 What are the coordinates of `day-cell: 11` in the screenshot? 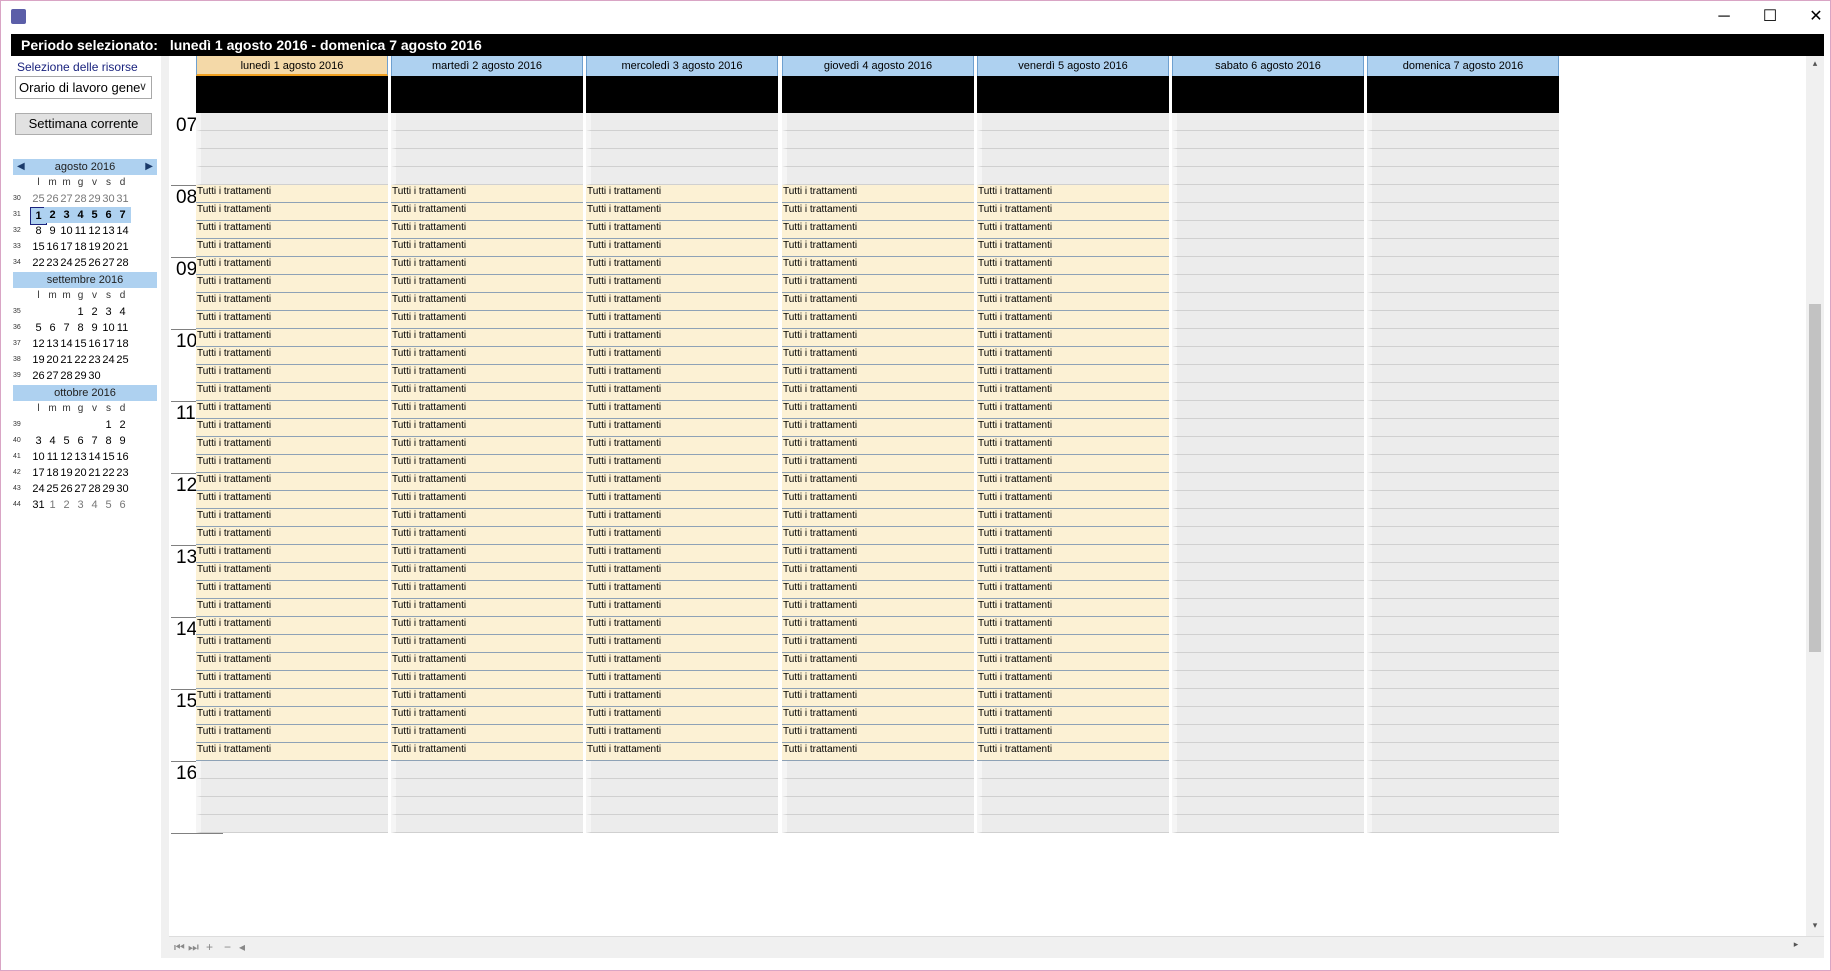 It's located at (122, 328).